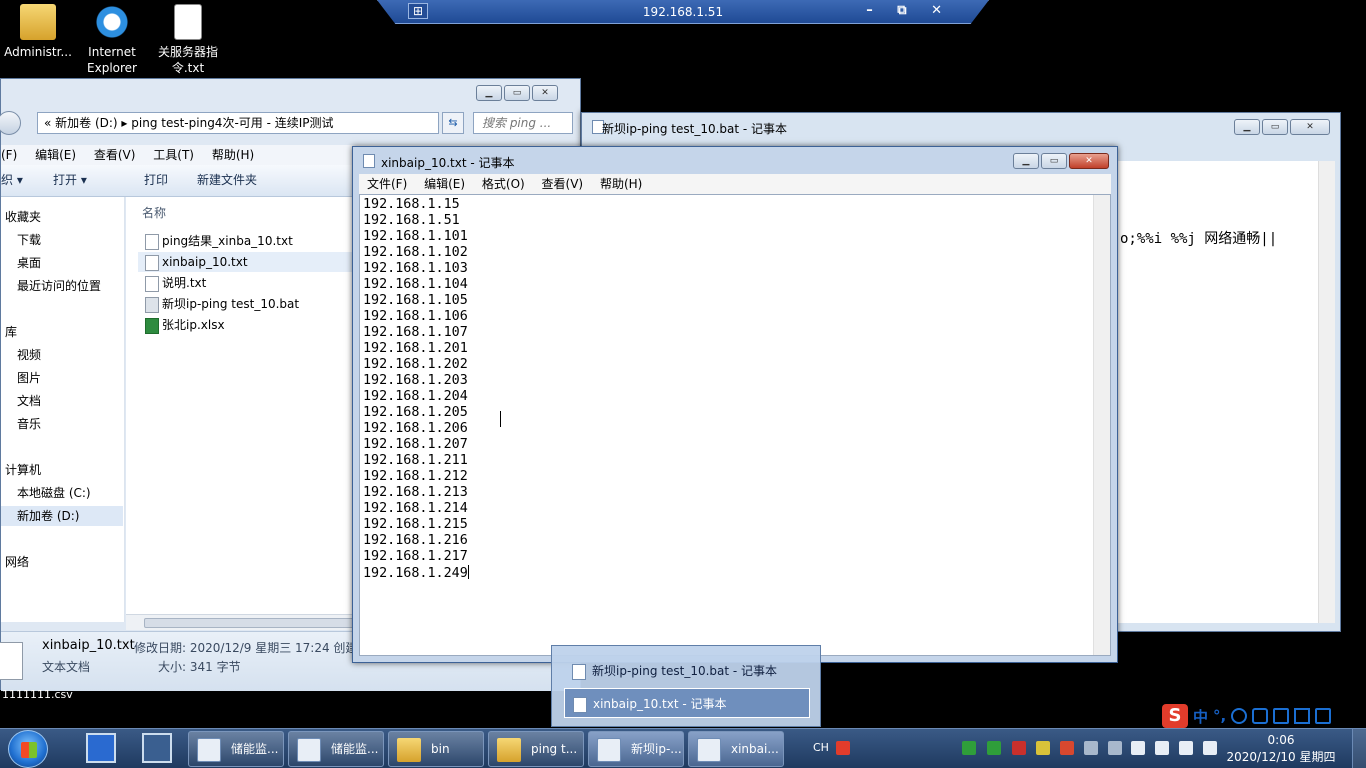 The image size is (1366, 768). I want to click on start-button, so click(28, 749).